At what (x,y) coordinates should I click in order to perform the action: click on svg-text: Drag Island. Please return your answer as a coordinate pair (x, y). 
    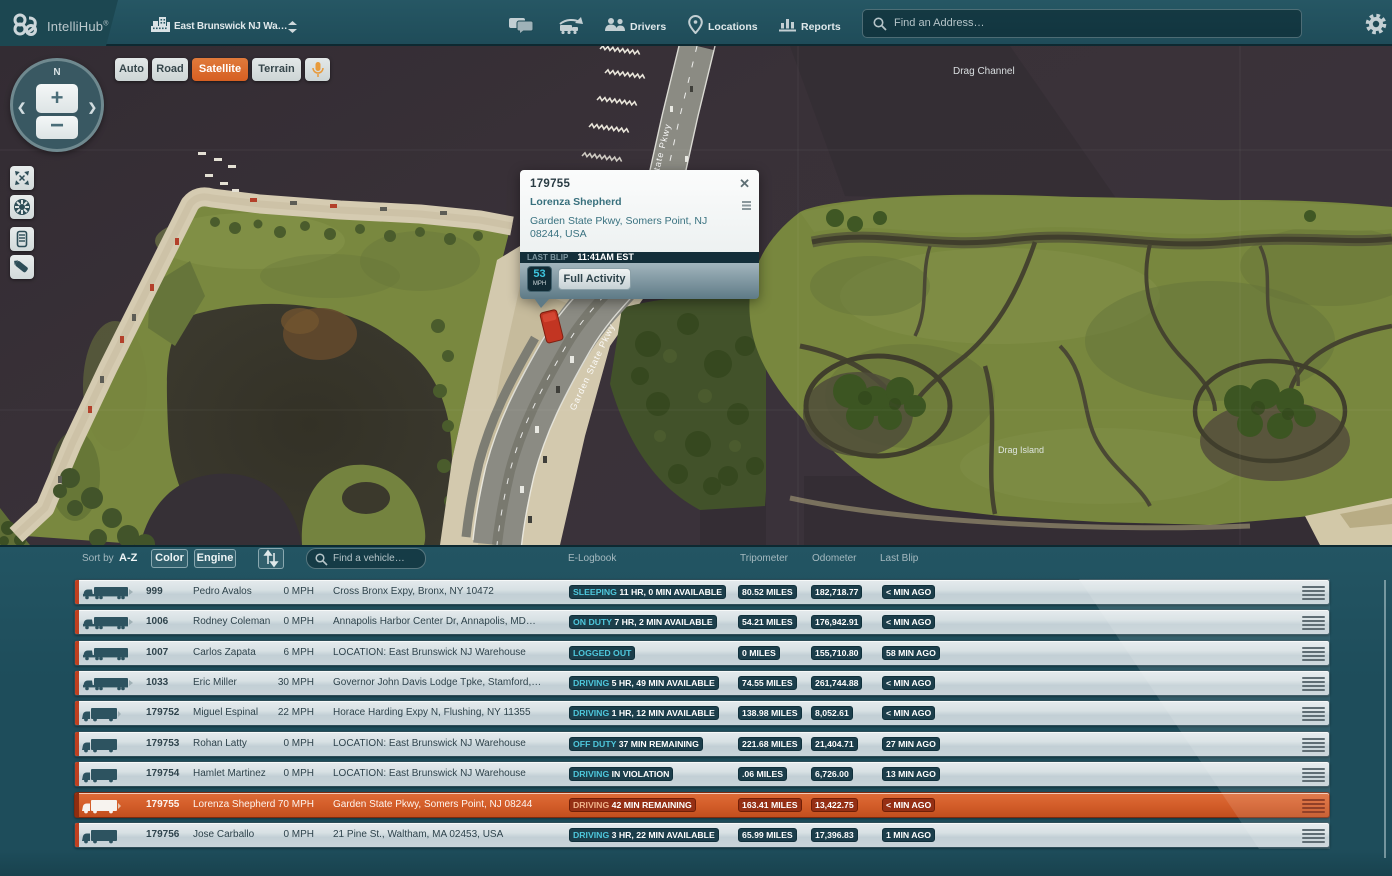
    Looking at the image, I should click on (1021, 450).